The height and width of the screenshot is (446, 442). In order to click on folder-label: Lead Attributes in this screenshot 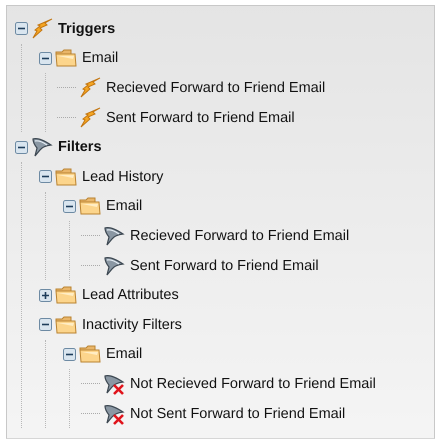, I will do `click(130, 295)`.